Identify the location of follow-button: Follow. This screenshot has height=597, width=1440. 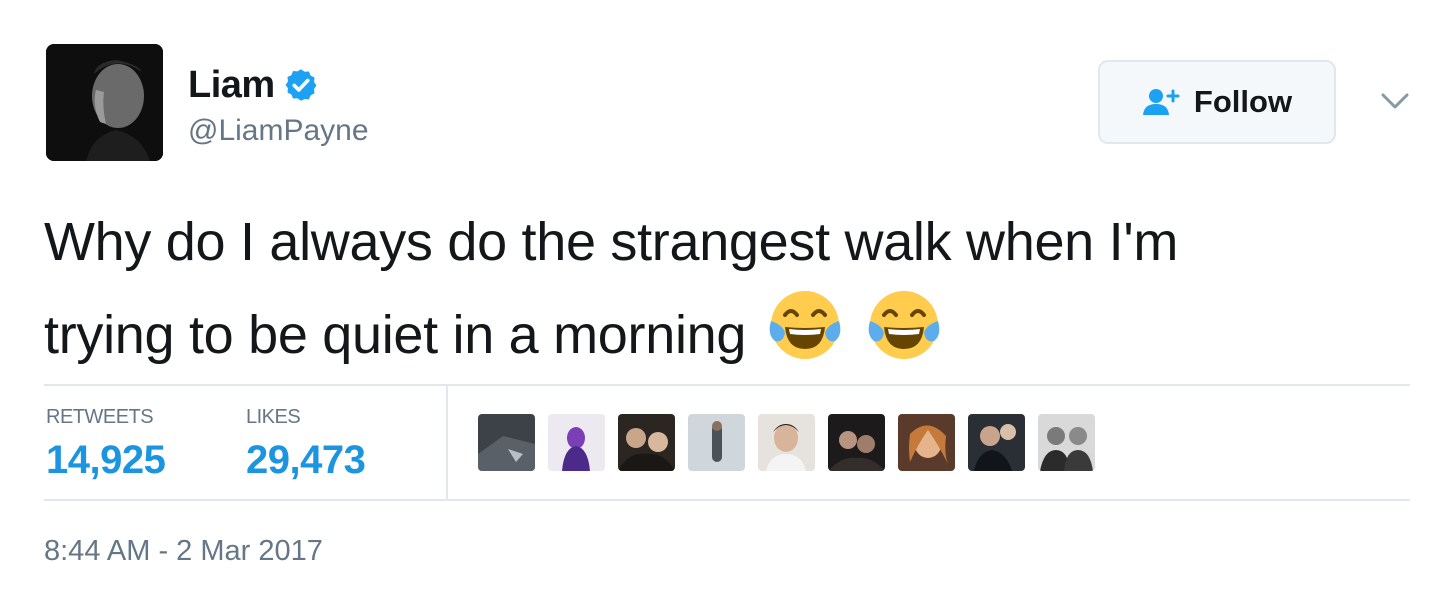
(1217, 102).